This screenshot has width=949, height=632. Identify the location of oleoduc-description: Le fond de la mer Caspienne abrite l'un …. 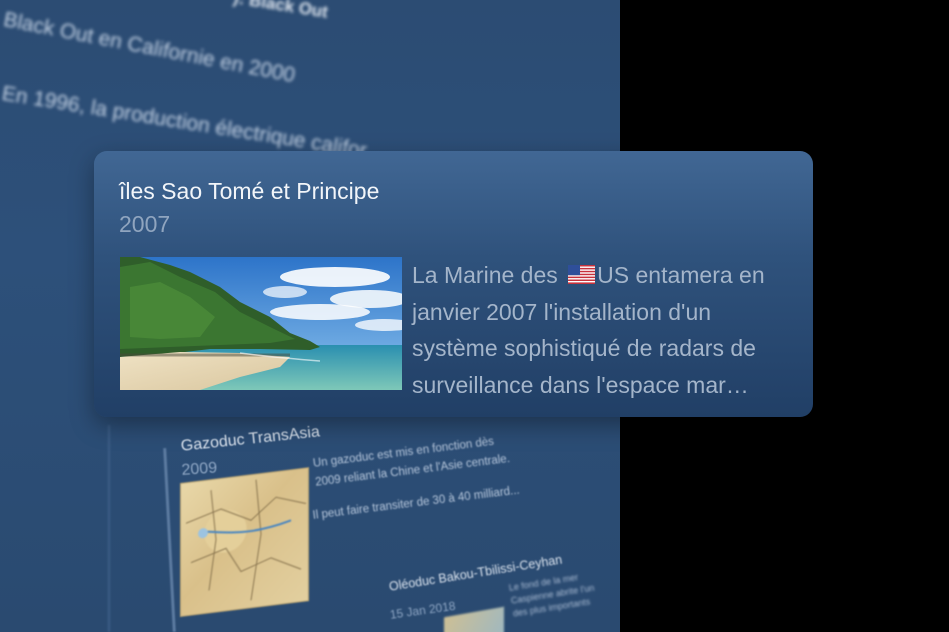
(551, 595).